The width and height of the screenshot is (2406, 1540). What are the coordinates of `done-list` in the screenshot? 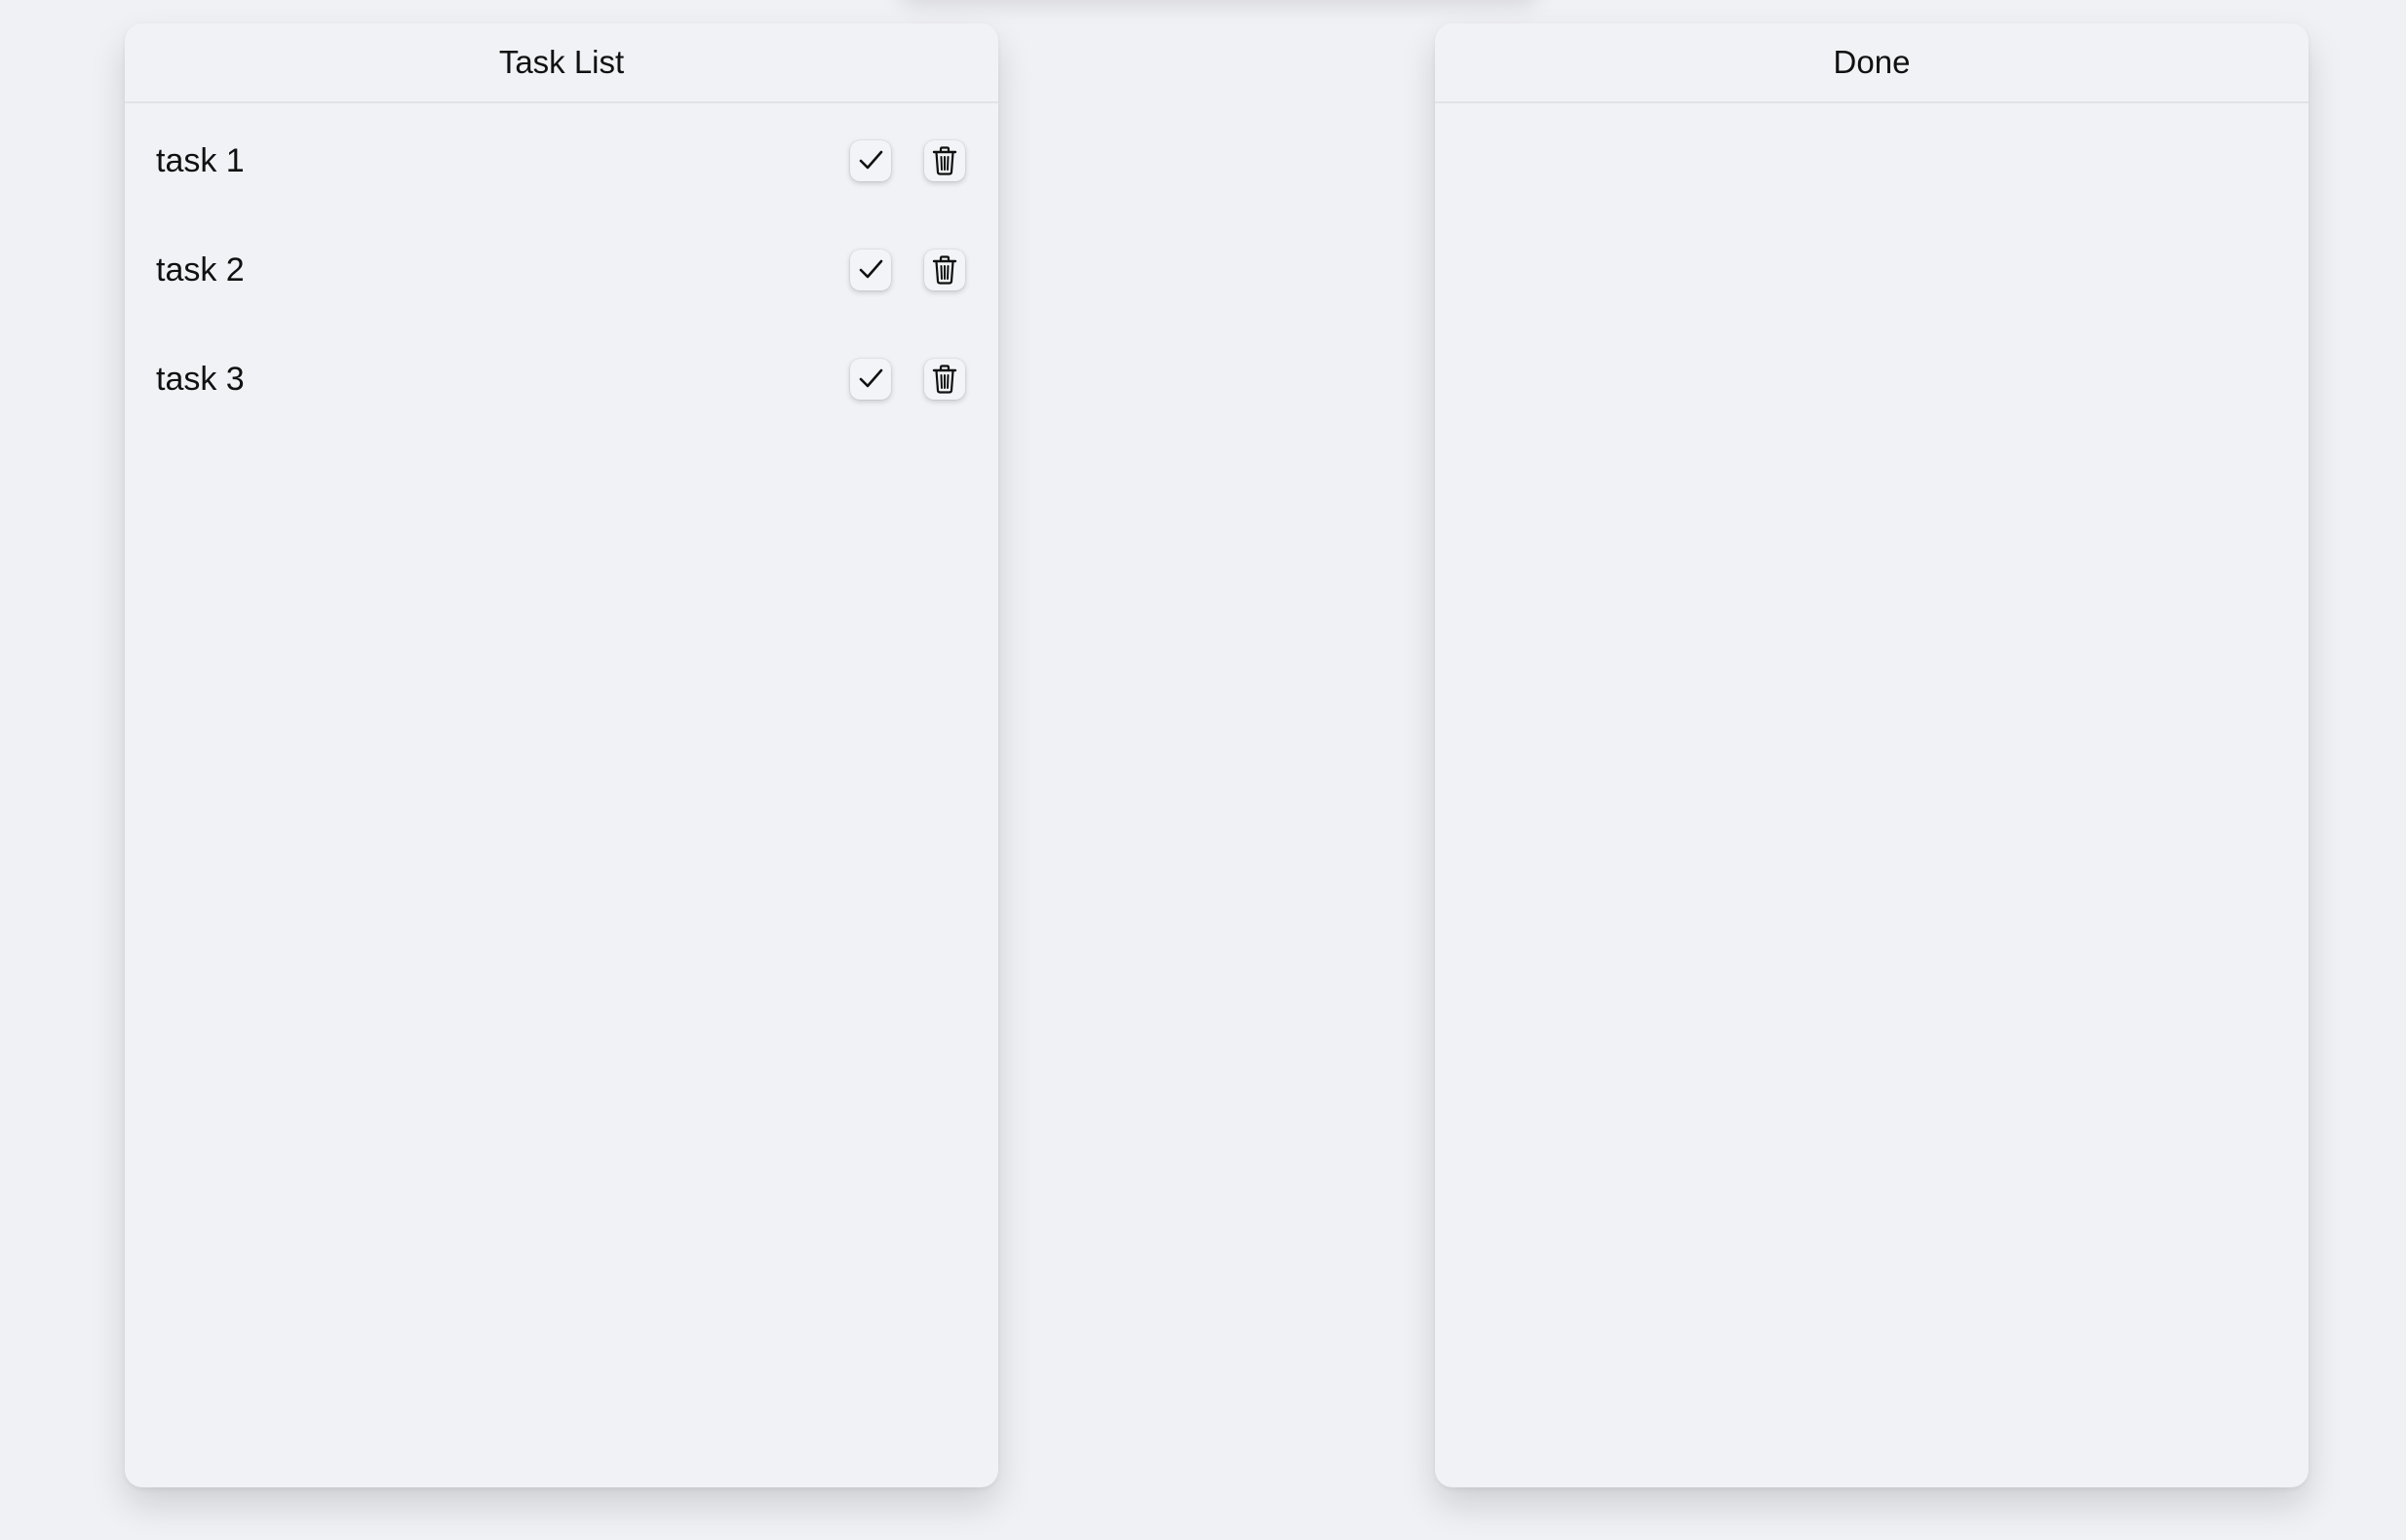 It's located at (1872, 107).